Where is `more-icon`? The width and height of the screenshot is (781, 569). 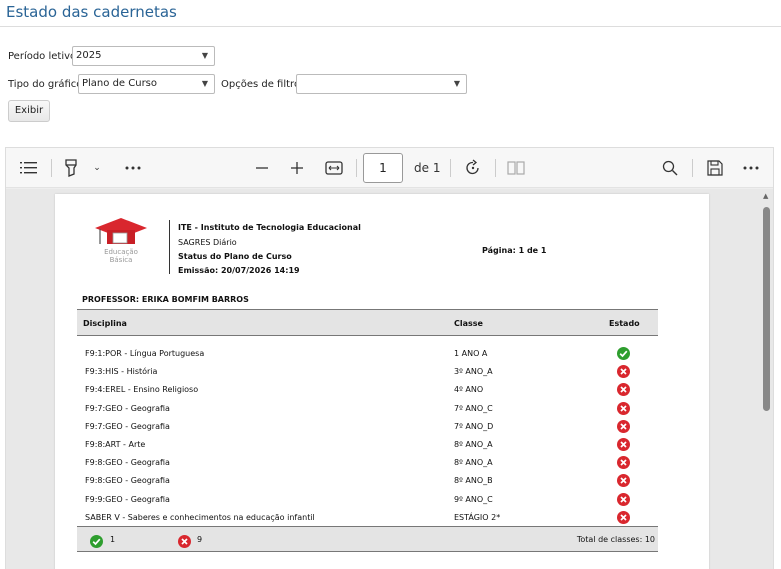 more-icon is located at coordinates (133, 168).